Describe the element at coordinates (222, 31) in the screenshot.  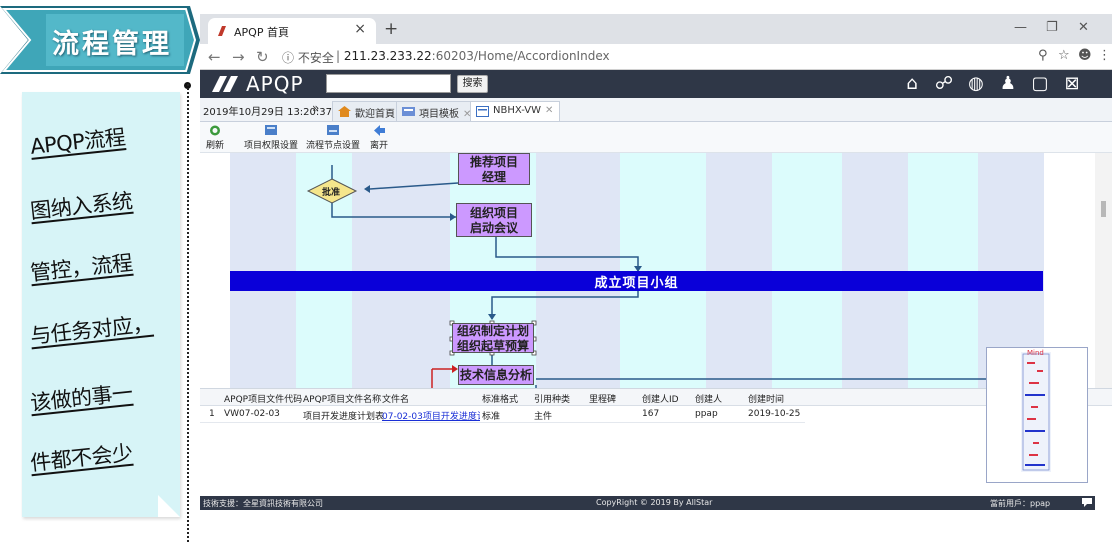
I see `app-favicon-icon` at that location.